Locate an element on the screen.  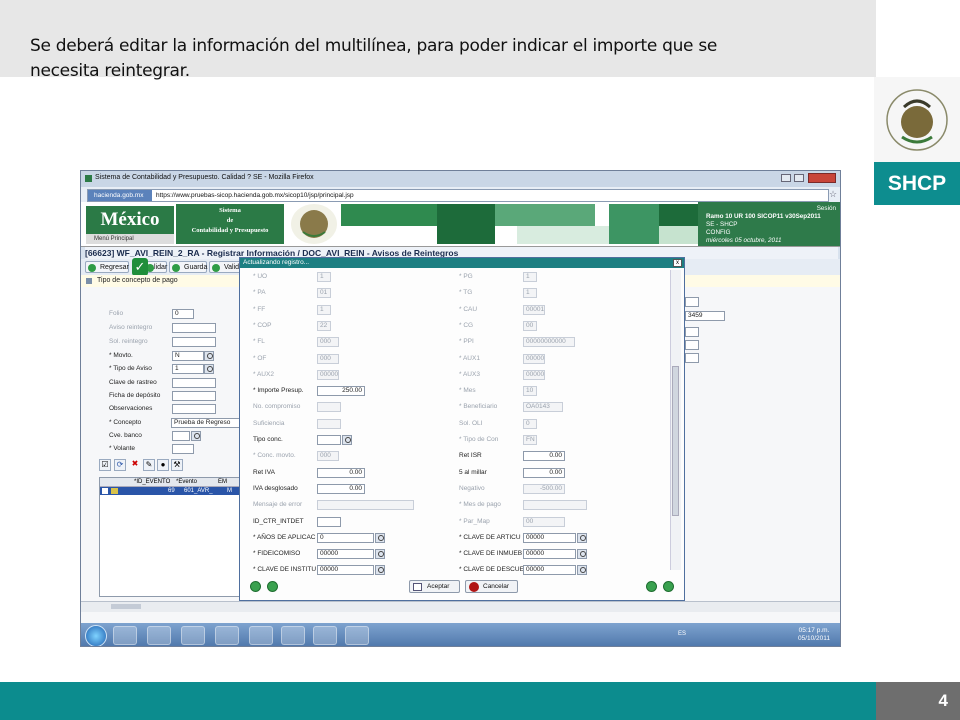
dialog-field: OA0143 is located at coordinates (543, 407).